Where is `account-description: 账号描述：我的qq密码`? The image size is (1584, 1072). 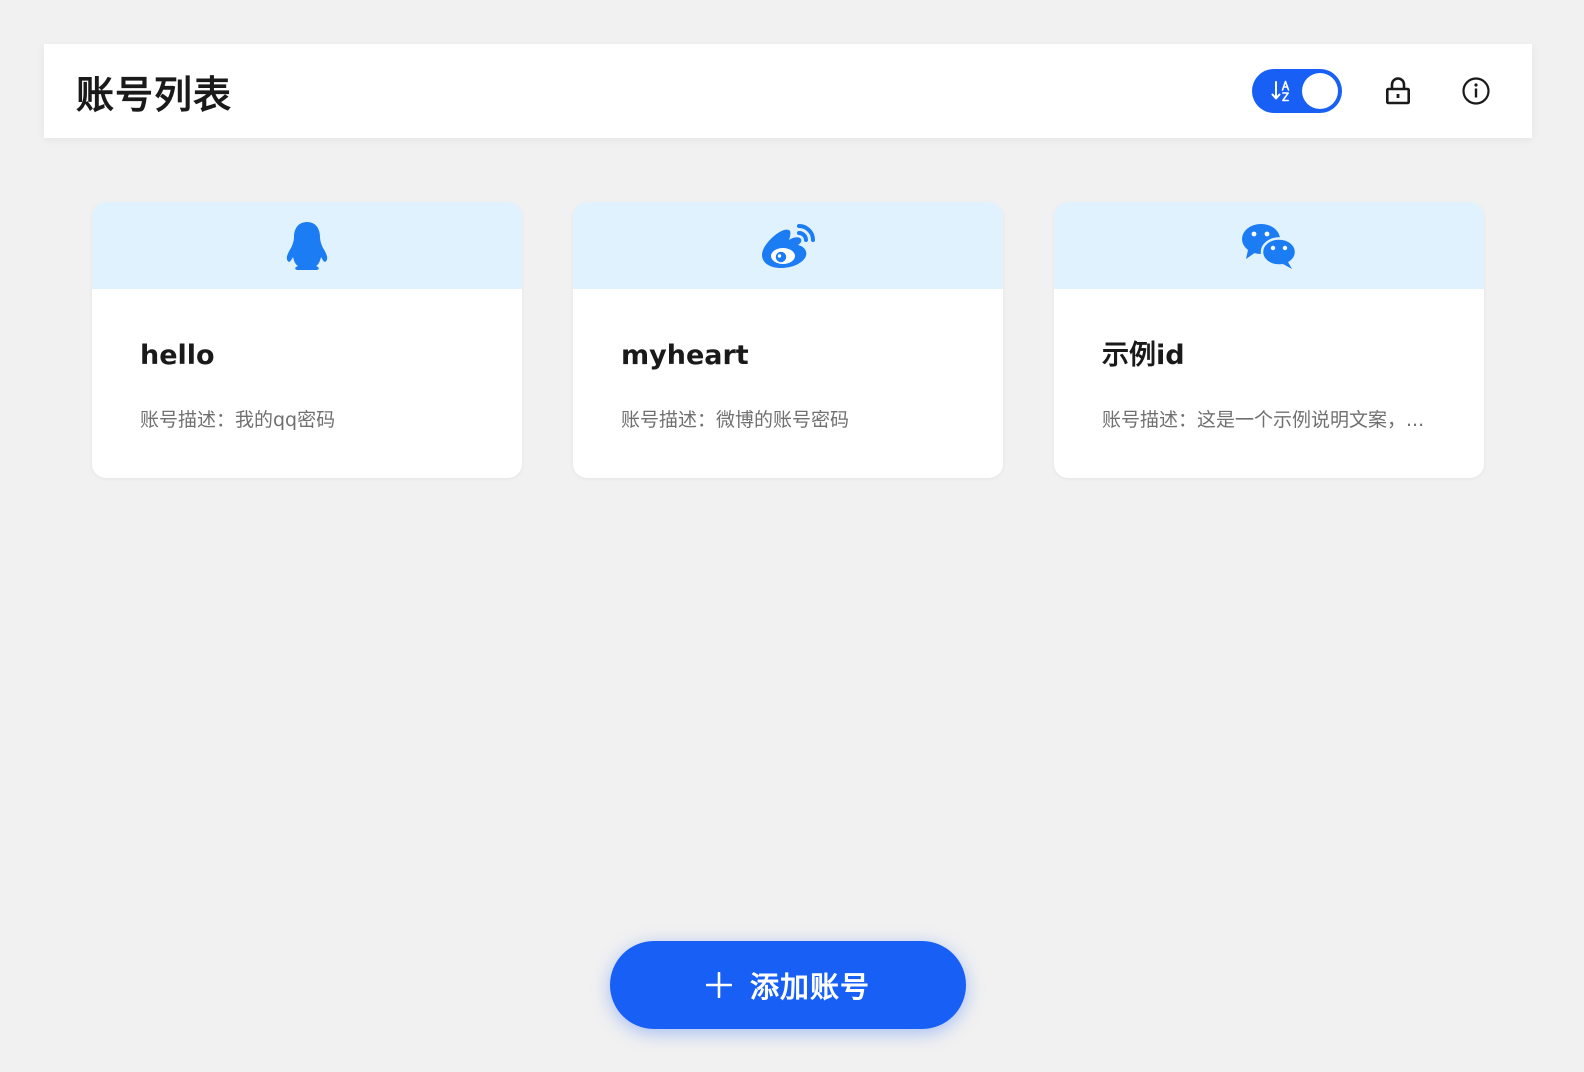
account-description: 账号描述：我的qq密码 is located at coordinates (238, 420).